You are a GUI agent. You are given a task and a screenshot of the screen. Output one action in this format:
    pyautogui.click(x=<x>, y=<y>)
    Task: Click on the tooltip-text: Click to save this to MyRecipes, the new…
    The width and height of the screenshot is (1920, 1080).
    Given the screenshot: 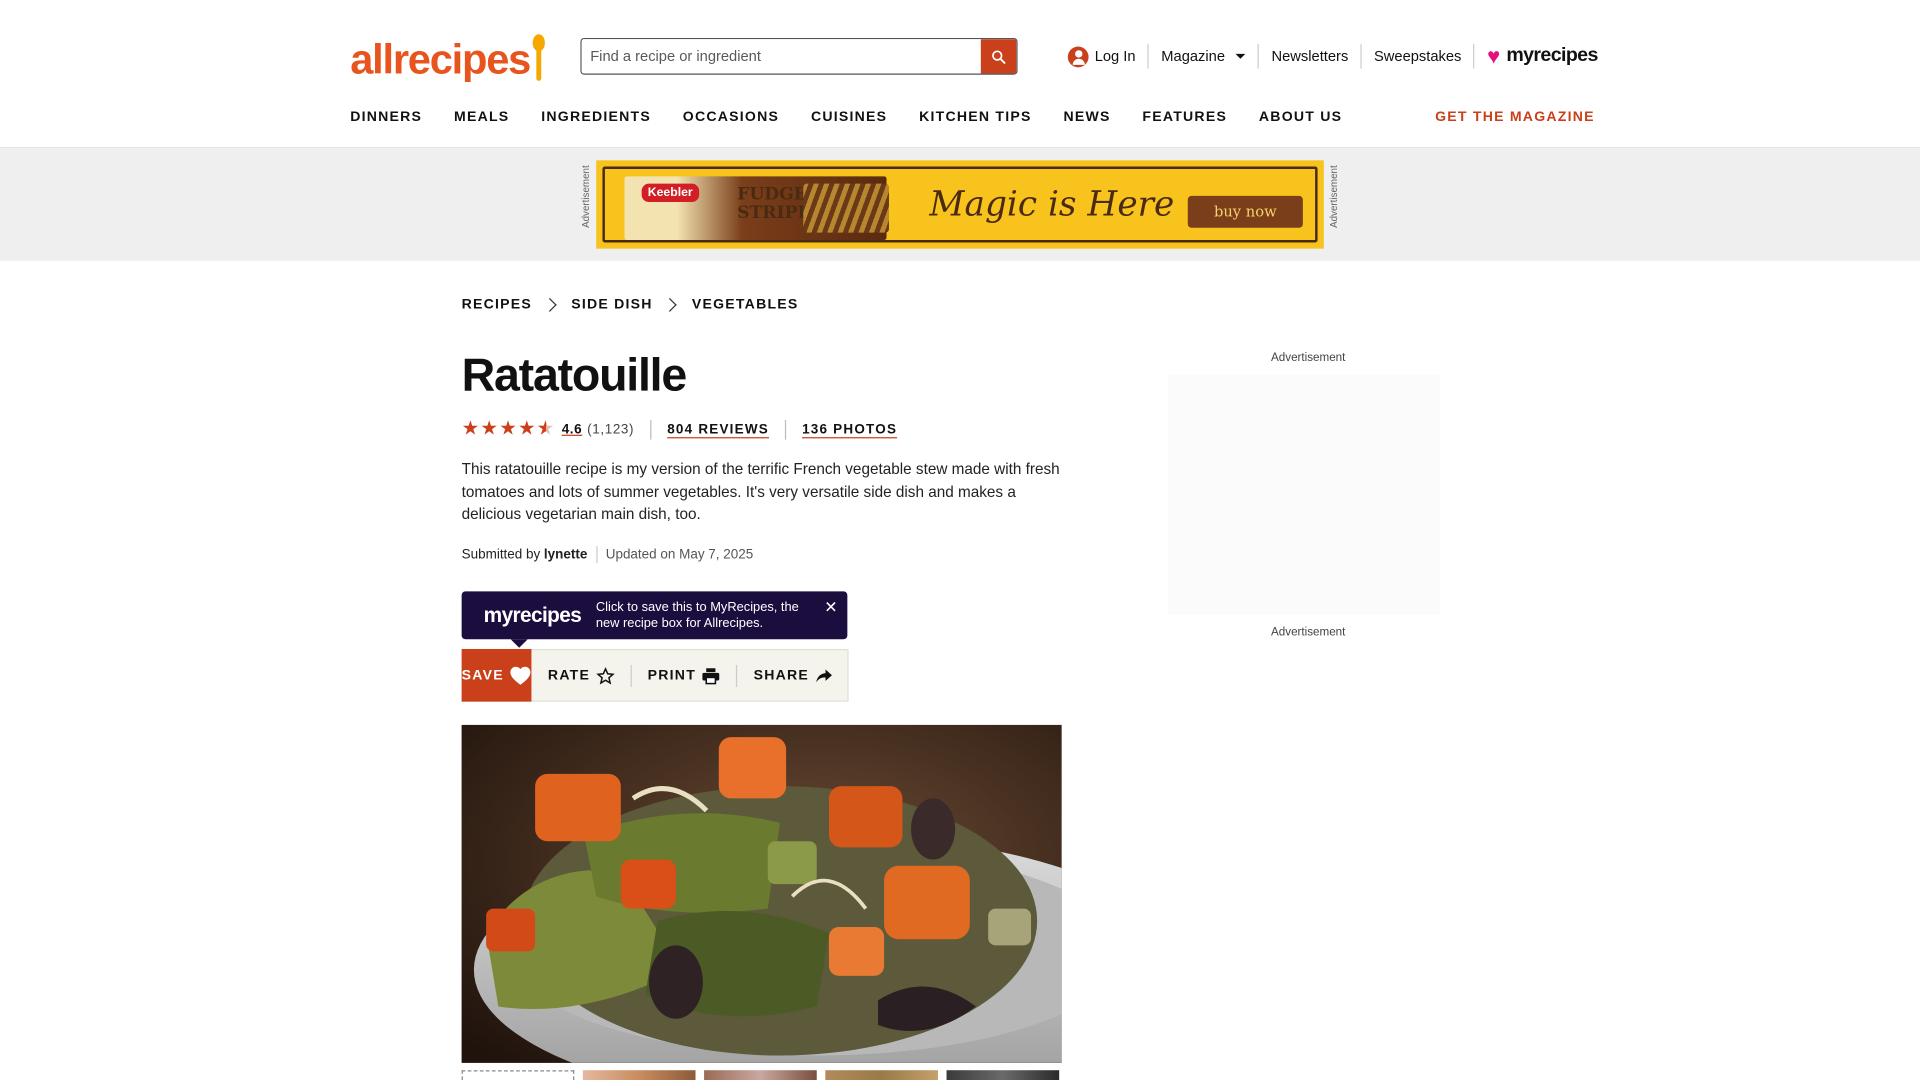 What is the action you would take?
    pyautogui.click(x=697, y=615)
    